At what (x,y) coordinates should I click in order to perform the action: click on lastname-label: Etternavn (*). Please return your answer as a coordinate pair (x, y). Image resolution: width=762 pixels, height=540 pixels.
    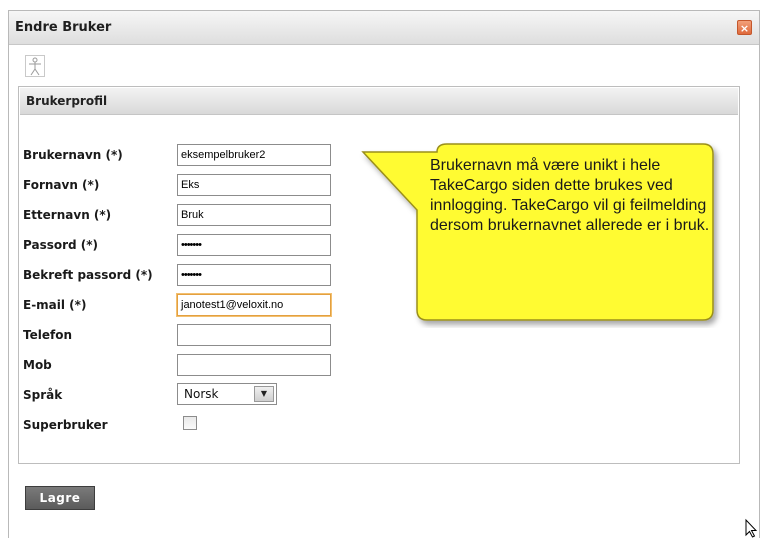
    Looking at the image, I should click on (67, 215).